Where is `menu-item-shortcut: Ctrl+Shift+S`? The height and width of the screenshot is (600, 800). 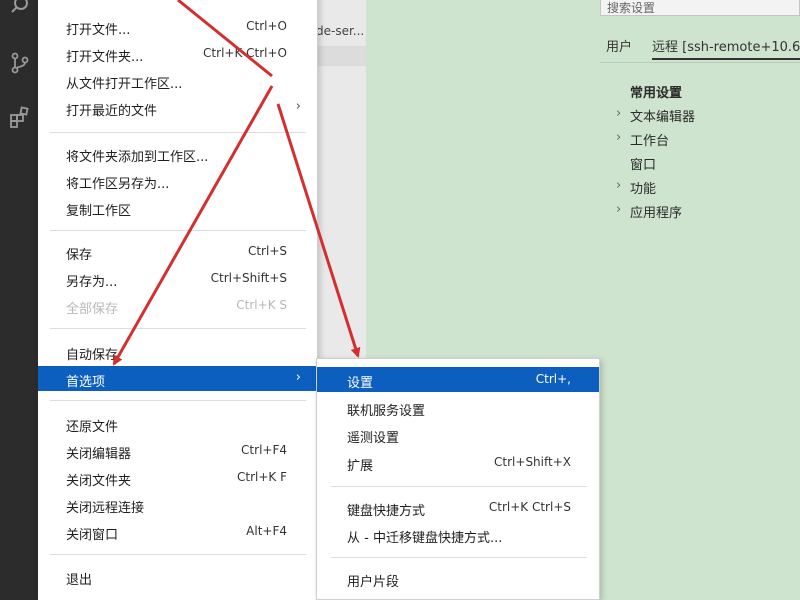 menu-item-shortcut: Ctrl+Shift+S is located at coordinates (248, 278).